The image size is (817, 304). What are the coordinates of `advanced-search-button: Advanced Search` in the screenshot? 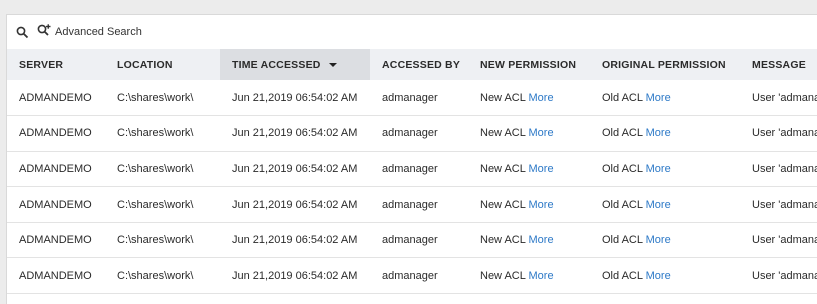 It's located at (89, 32).